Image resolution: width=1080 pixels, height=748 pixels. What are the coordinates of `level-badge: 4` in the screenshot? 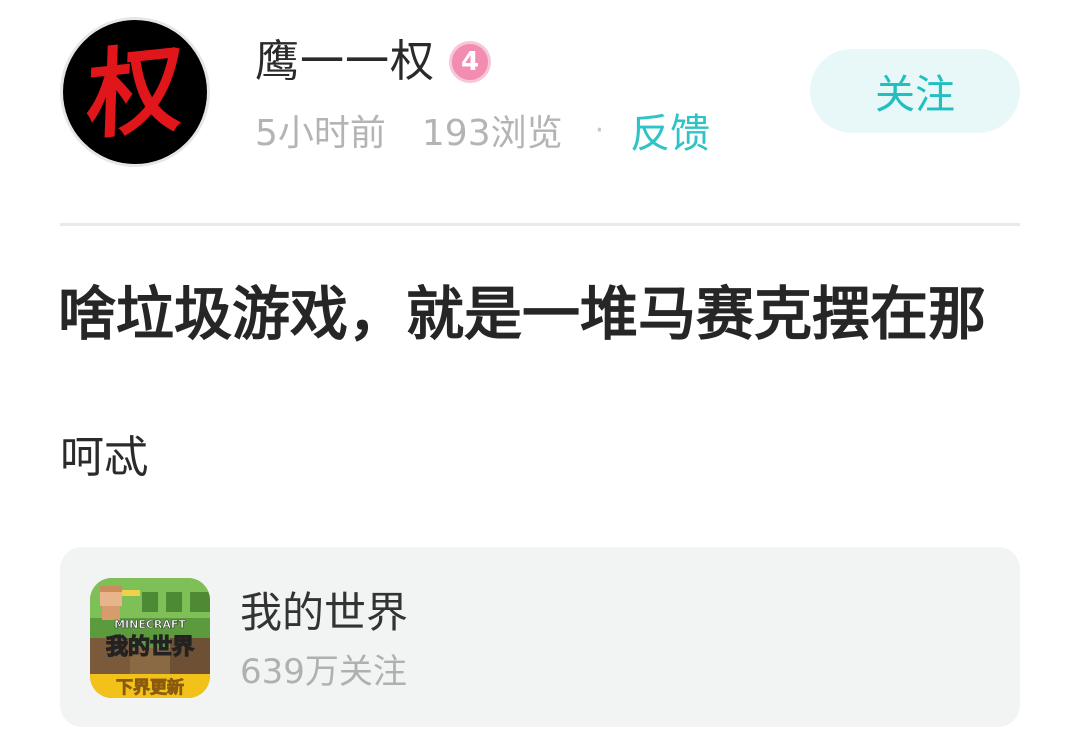 It's located at (470, 62).